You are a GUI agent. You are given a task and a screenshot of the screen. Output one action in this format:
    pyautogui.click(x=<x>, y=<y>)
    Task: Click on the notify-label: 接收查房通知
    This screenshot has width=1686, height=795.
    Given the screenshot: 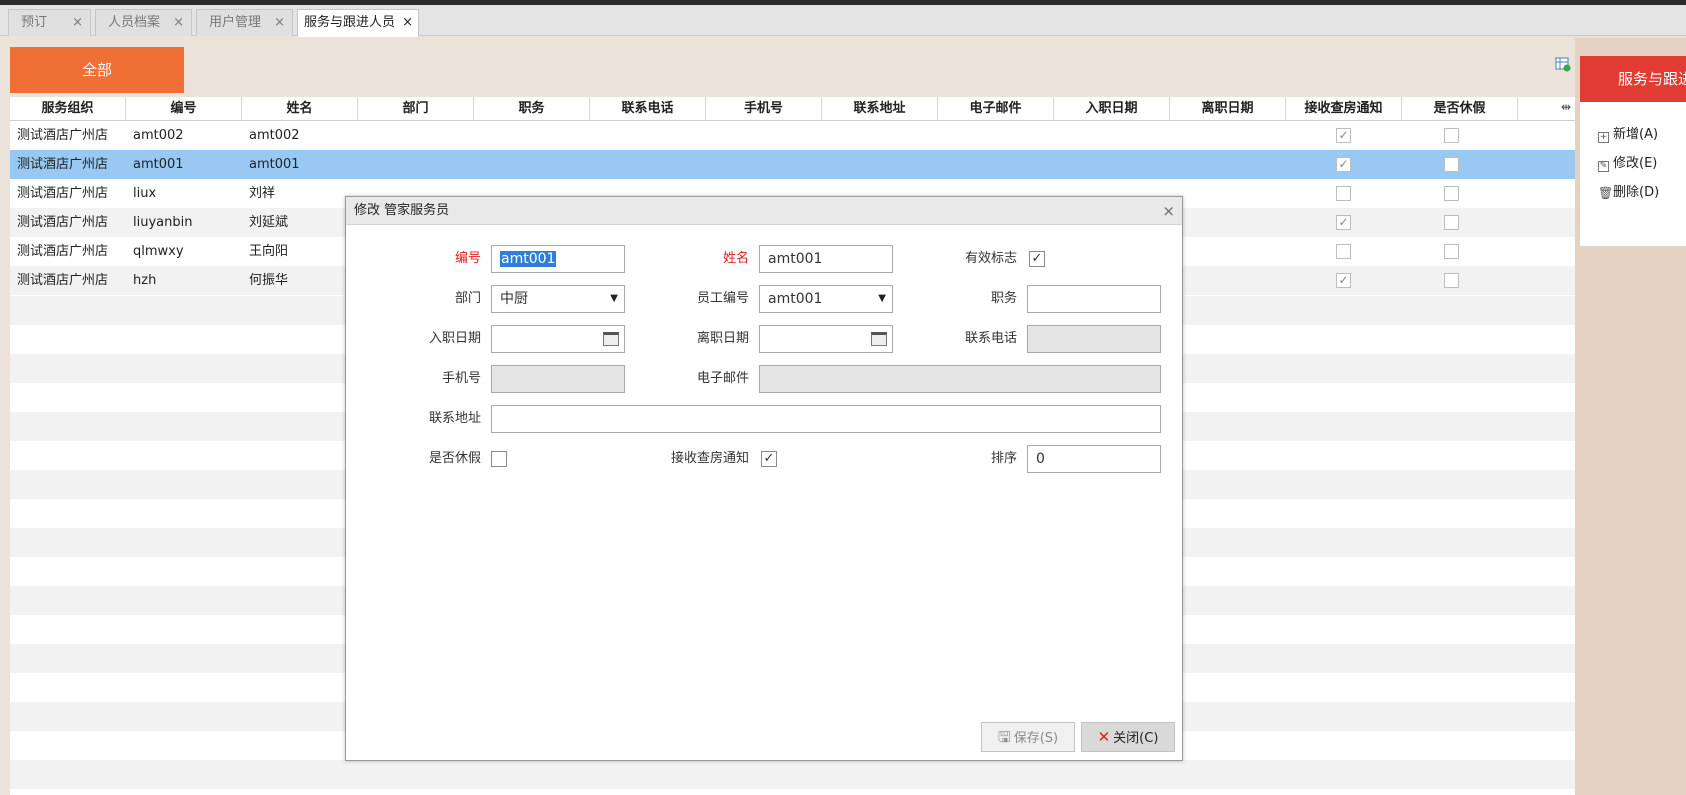 What is the action you would take?
    pyautogui.click(x=709, y=458)
    